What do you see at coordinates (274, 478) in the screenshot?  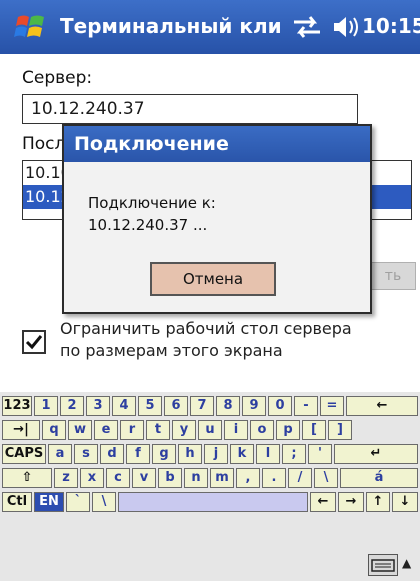 I see `key-period: .` at bounding box center [274, 478].